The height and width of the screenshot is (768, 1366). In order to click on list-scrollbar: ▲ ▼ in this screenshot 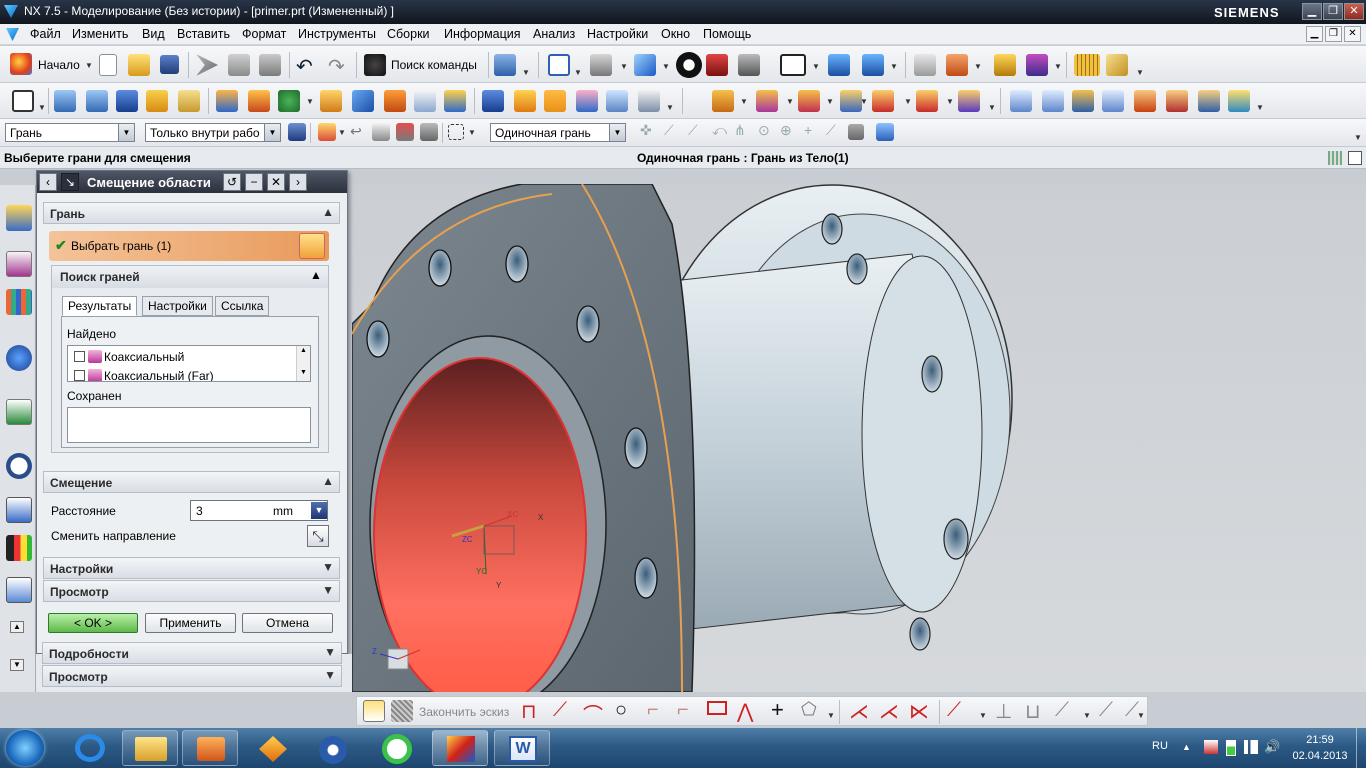, I will do `click(303, 363)`.